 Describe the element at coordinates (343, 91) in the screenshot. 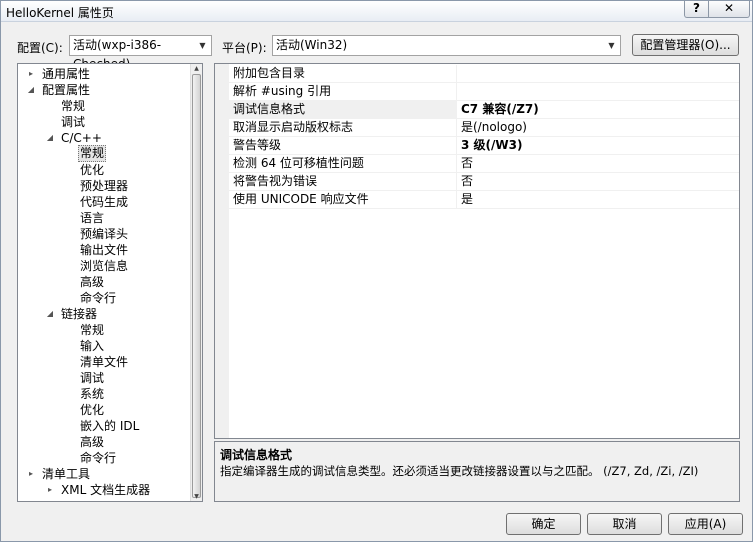

I see `property-name: 解析 #using 引用` at that location.